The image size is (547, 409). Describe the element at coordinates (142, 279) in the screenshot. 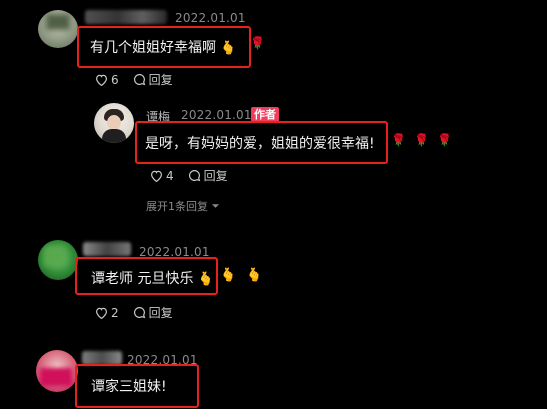

I see `comment-text-content: 谭老师 元旦快乐` at that location.